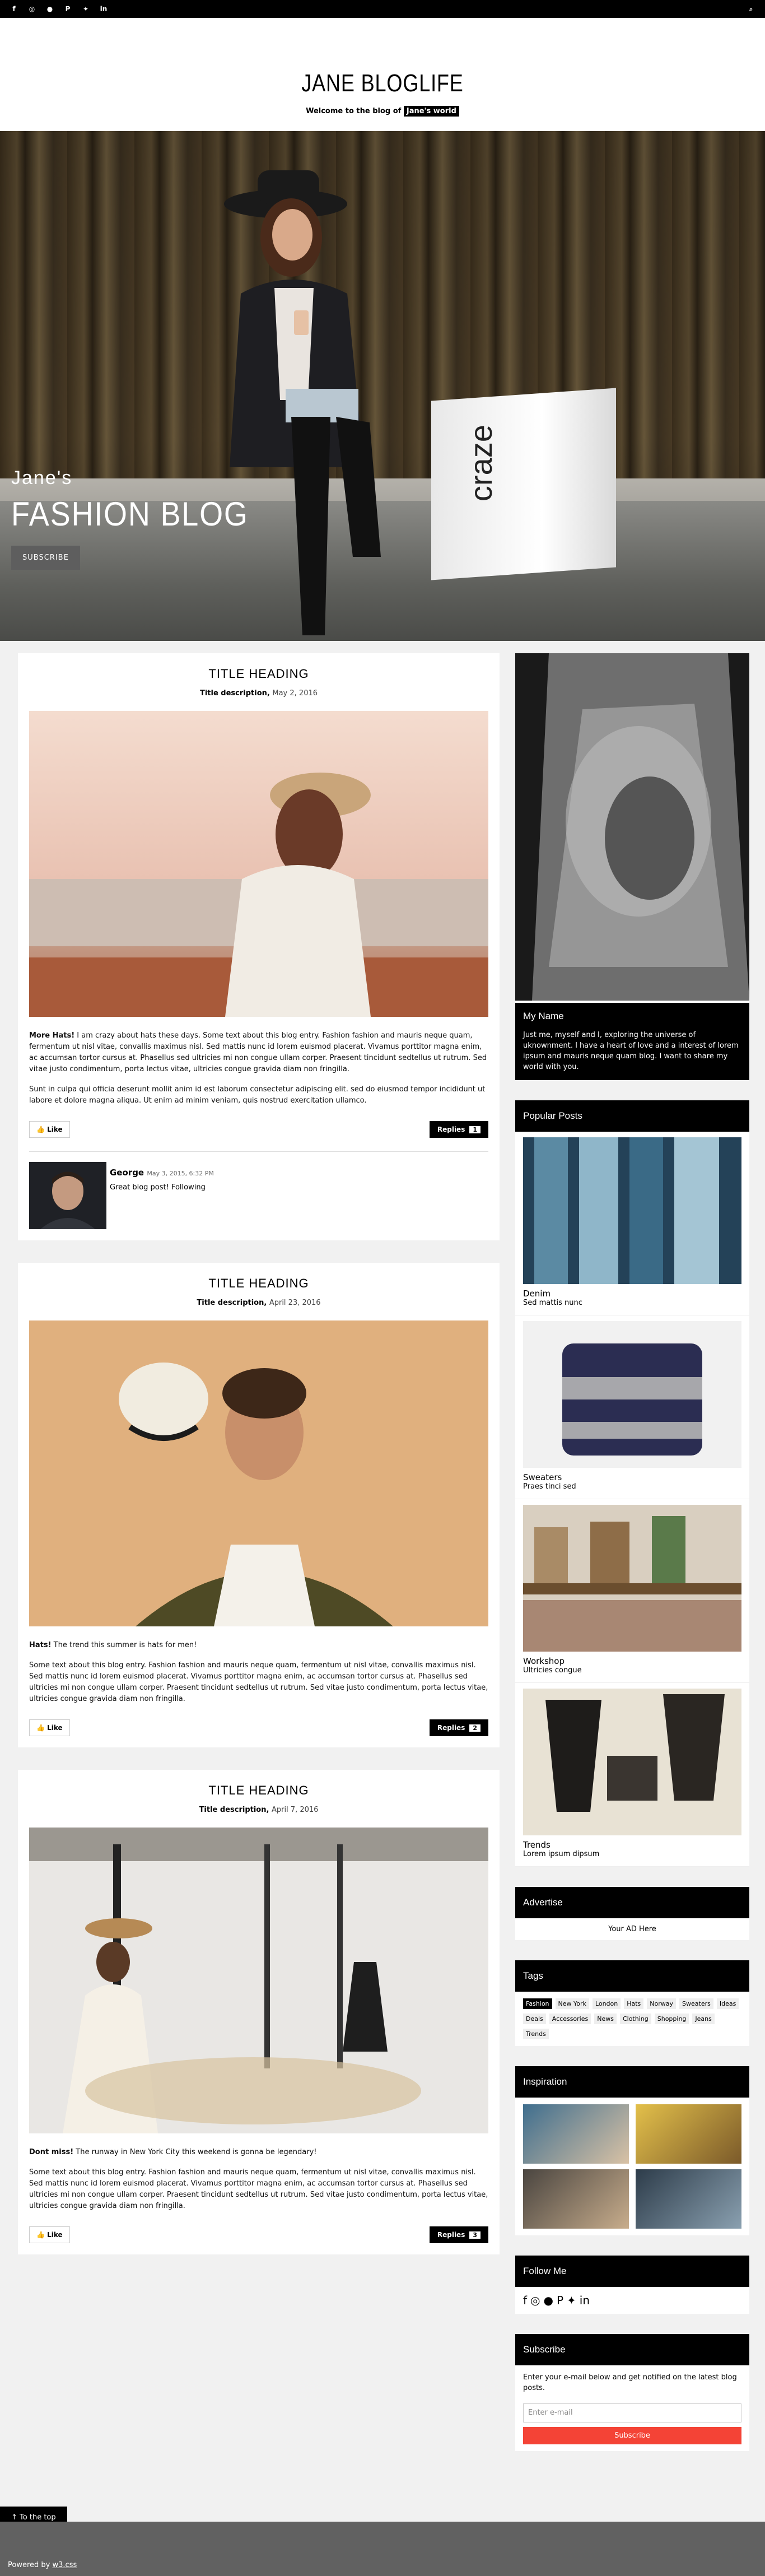 This screenshot has width=765, height=2576. Describe the element at coordinates (632, 827) in the screenshot. I see `about-me-photo` at that location.